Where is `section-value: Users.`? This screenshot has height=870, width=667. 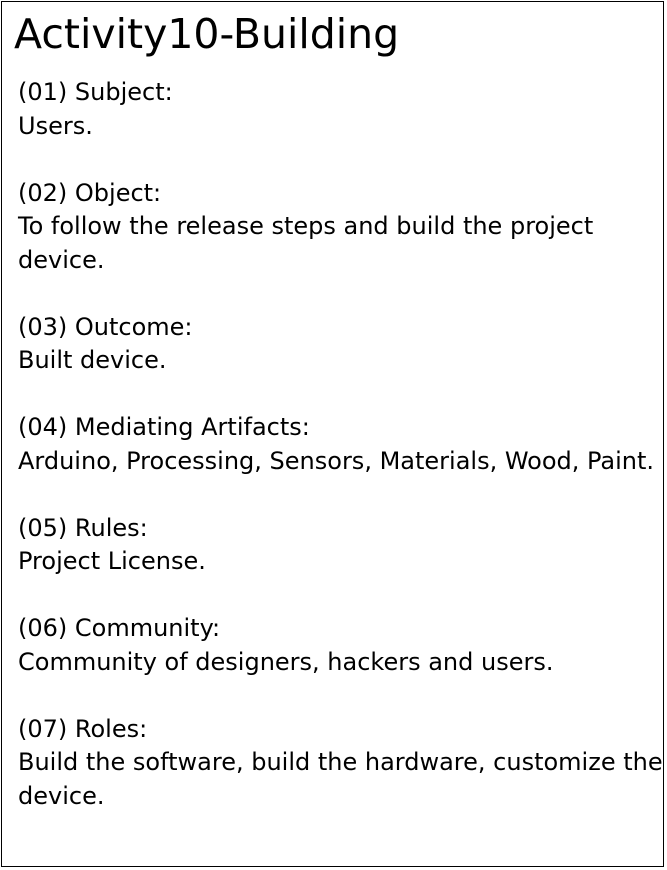
section-value: Users. is located at coordinates (55, 125).